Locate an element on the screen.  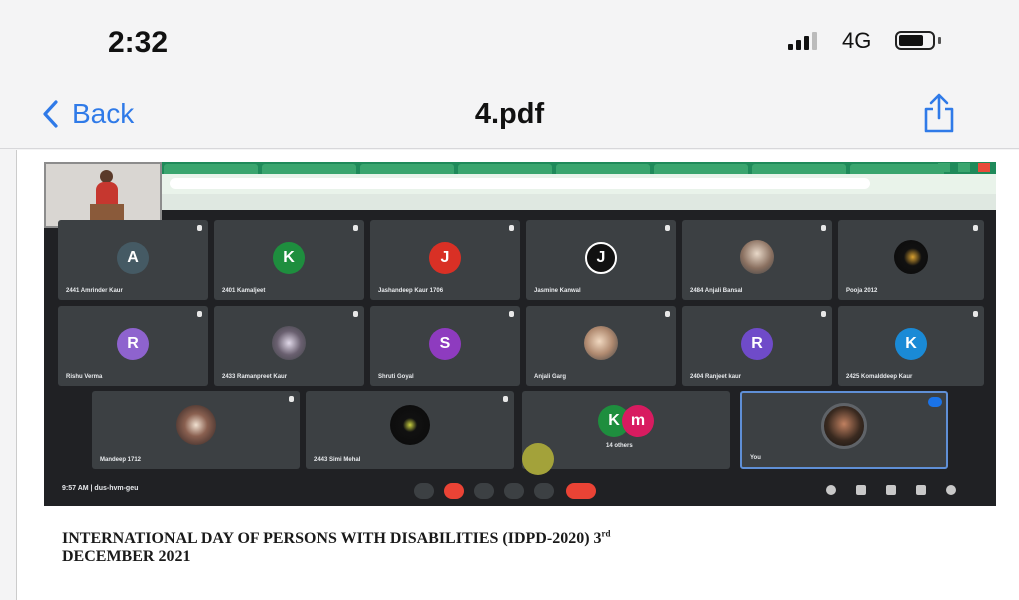
meeting-time-code: 9:57 AM | dus-hvm-geu is located at coordinates (100, 488).